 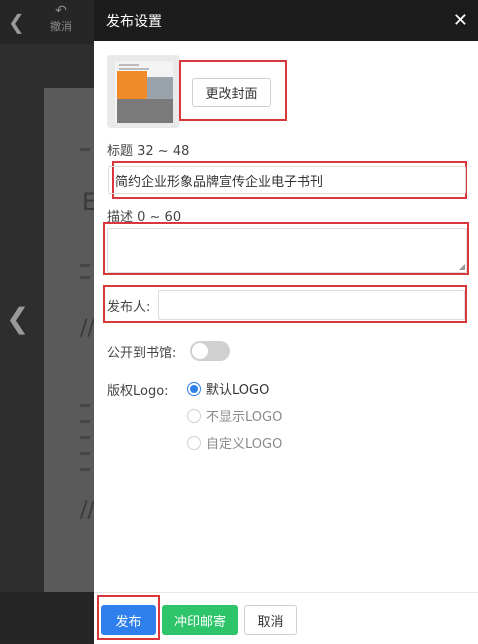 I want to click on publisher-label: 发布人:, so click(x=129, y=307).